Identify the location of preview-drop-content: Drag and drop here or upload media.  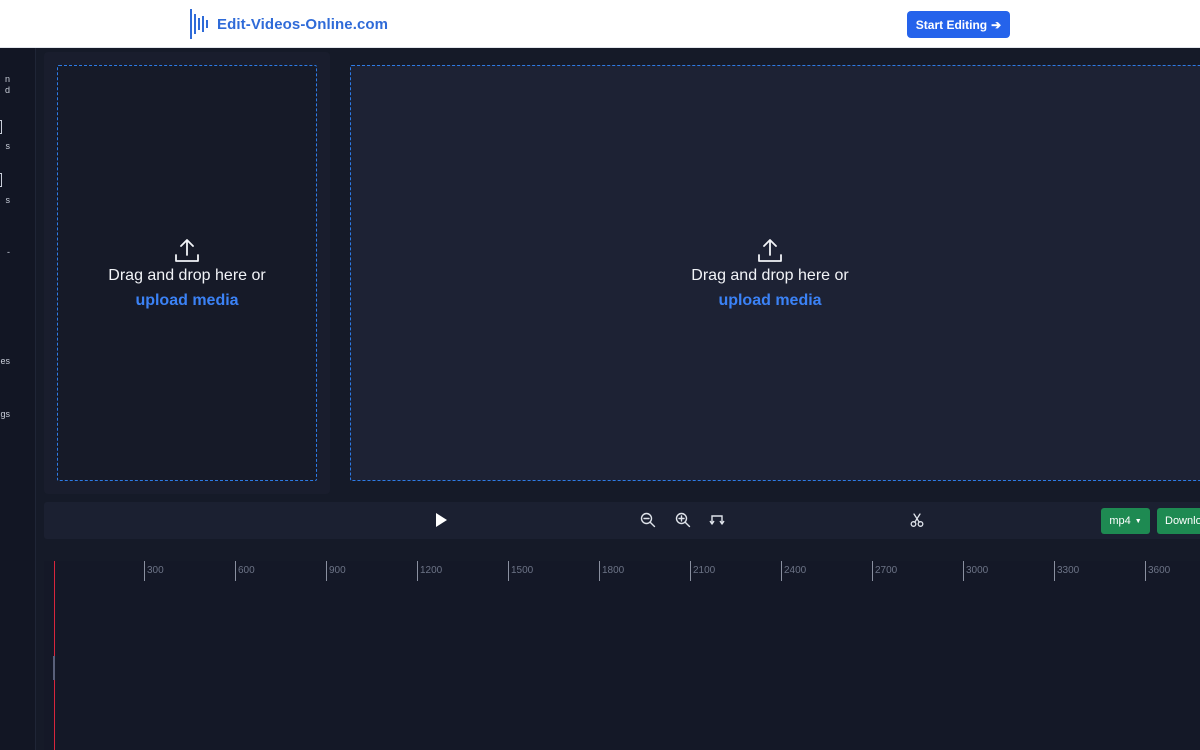
(770, 273).